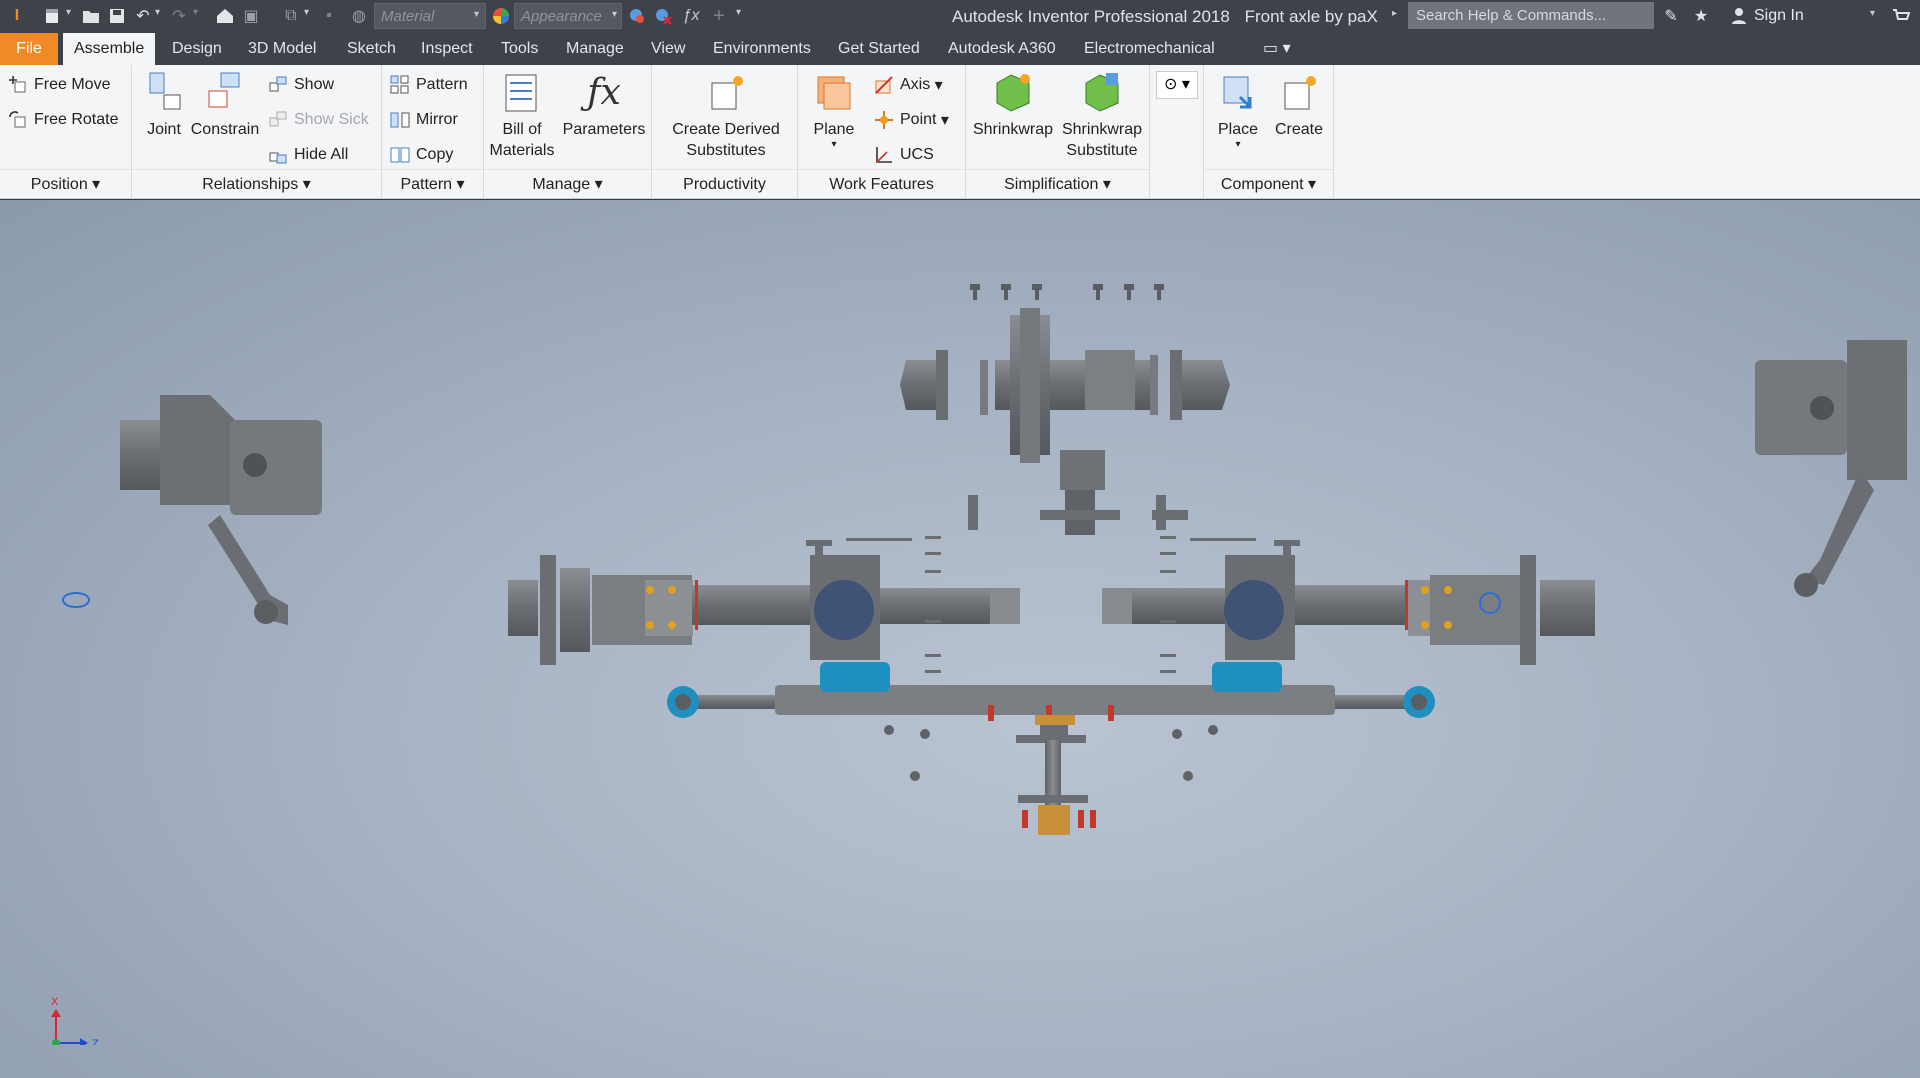 The width and height of the screenshot is (1920, 1078). I want to click on panel-simplification-footer: Simplification ▾, so click(1057, 184).